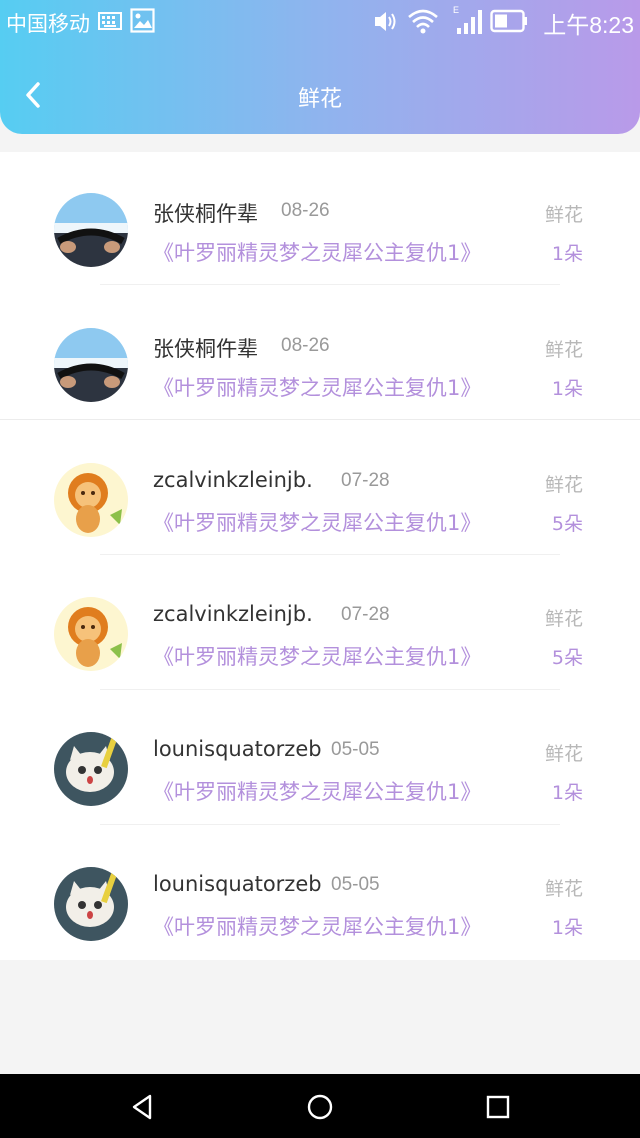 The width and height of the screenshot is (640, 1138). What do you see at coordinates (385, 21) in the screenshot?
I see `volume-icon` at bounding box center [385, 21].